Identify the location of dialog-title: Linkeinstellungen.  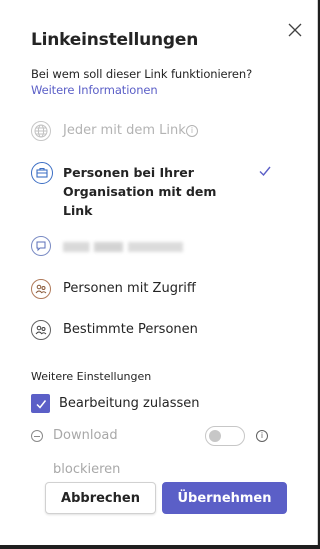
(115, 40).